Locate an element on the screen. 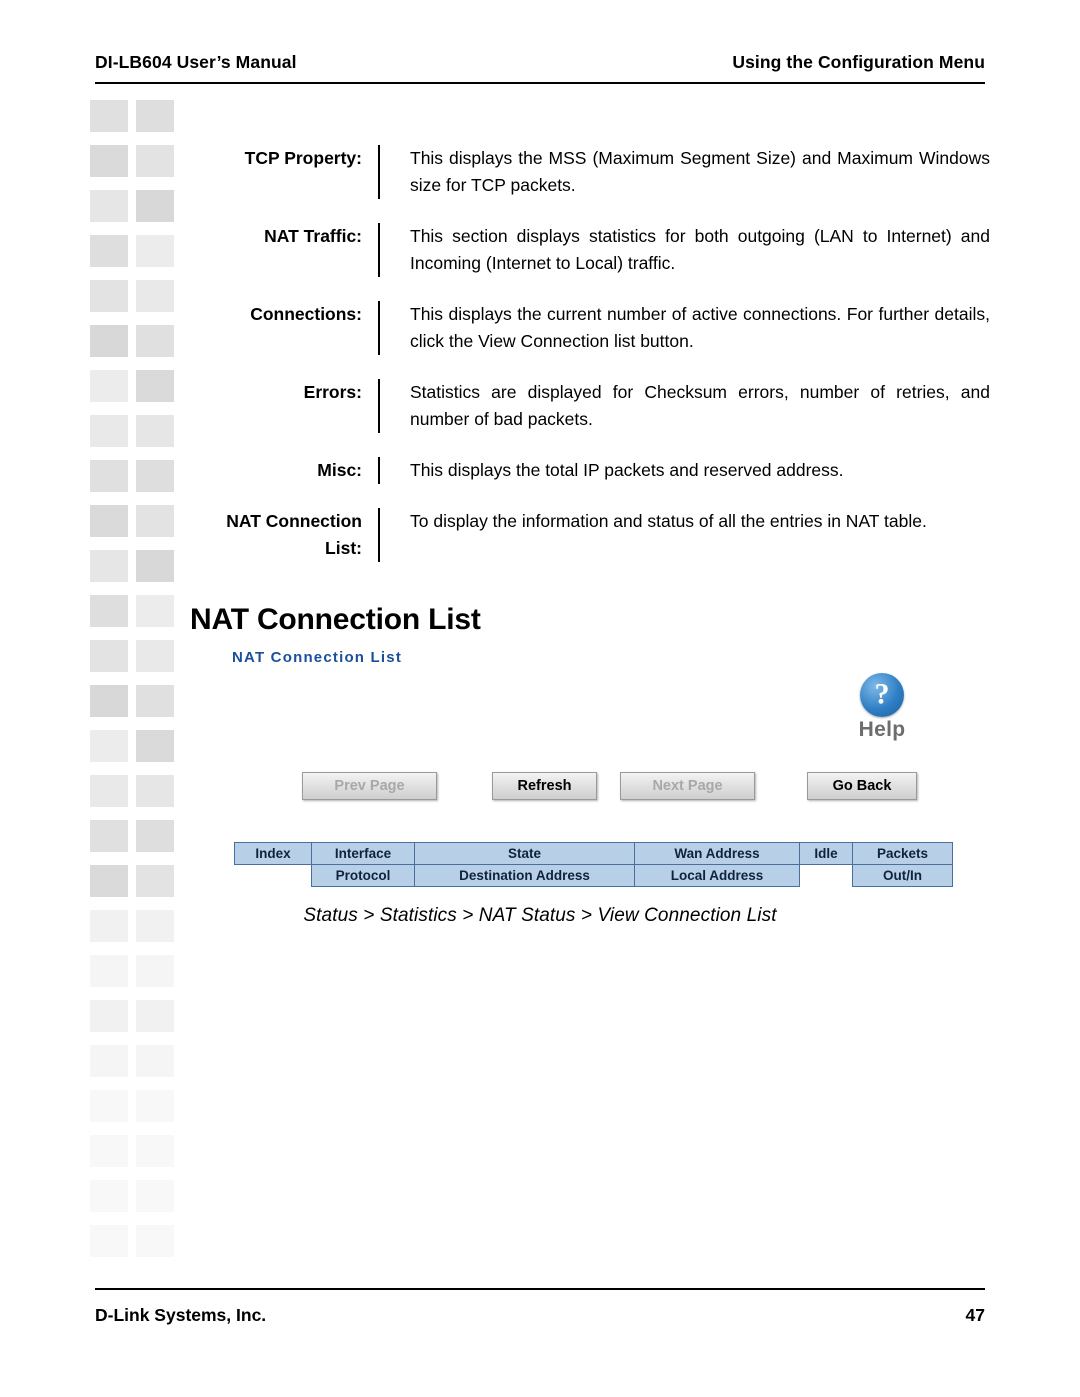  table-cell-wan-address: Wan Address is located at coordinates (717, 853).